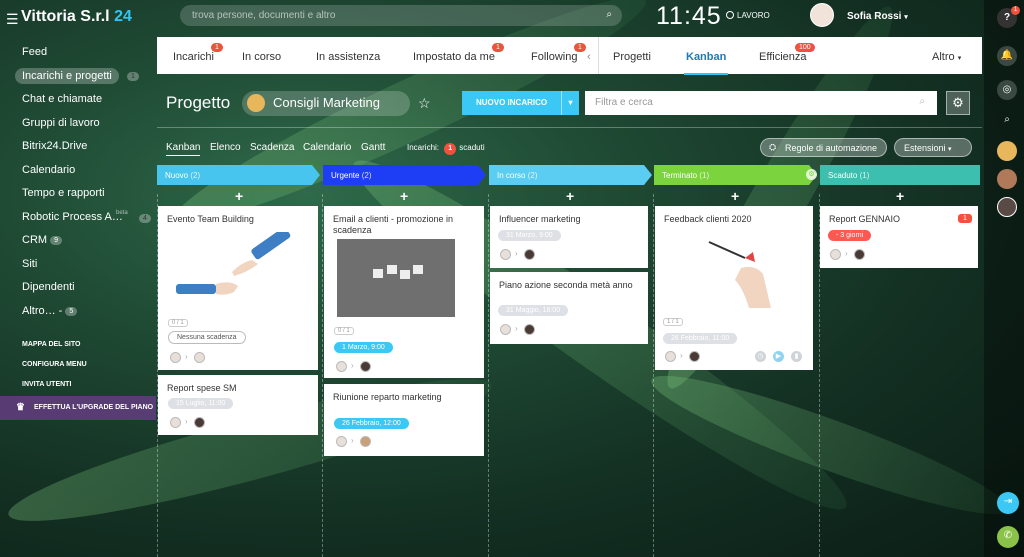 The width and height of the screenshot is (1024, 557). Describe the element at coordinates (458, 53) in the screenshot. I see `tab-set-by-me: Impostato da me 1` at that location.